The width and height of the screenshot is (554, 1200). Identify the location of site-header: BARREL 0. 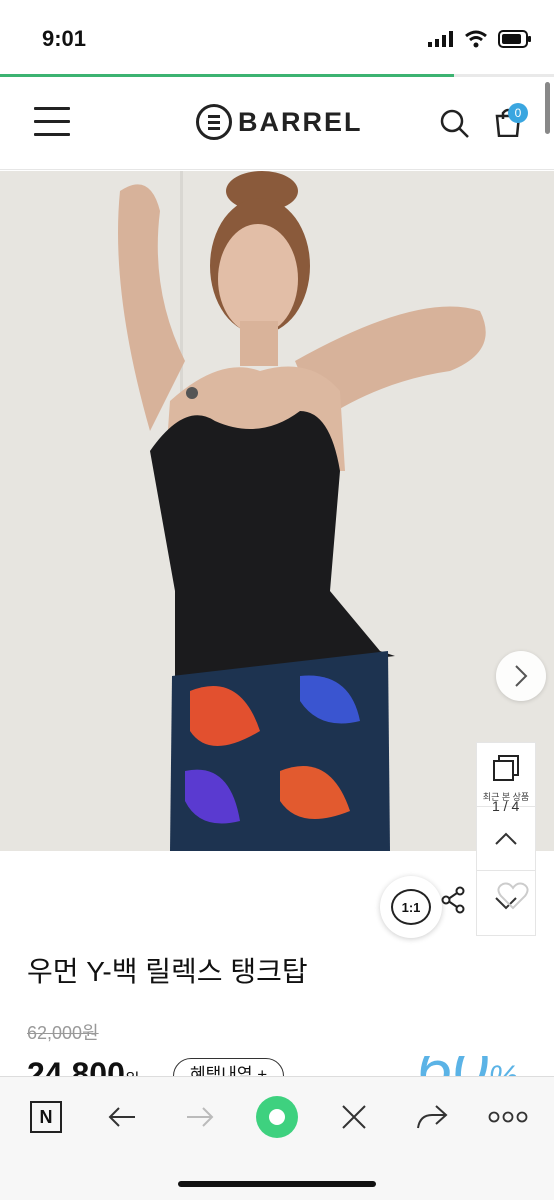
(277, 123).